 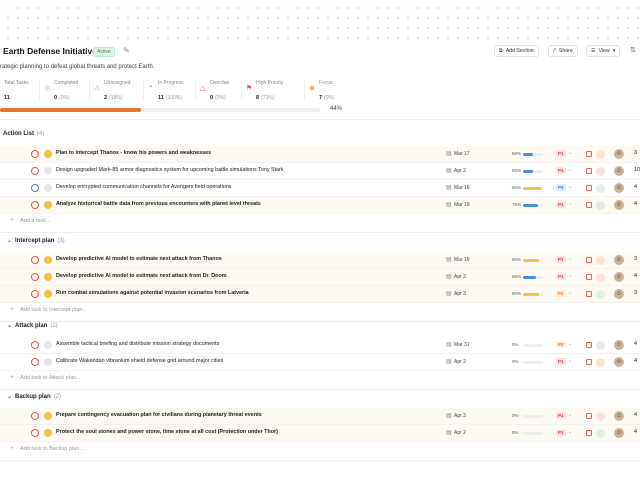 I want to click on priority-badge: P2, so click(x=561, y=344).